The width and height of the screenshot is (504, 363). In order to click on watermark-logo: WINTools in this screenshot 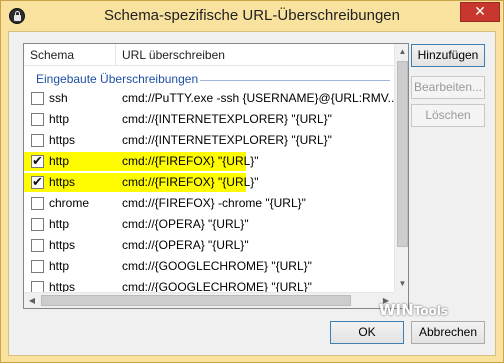, I will do `click(414, 310)`.